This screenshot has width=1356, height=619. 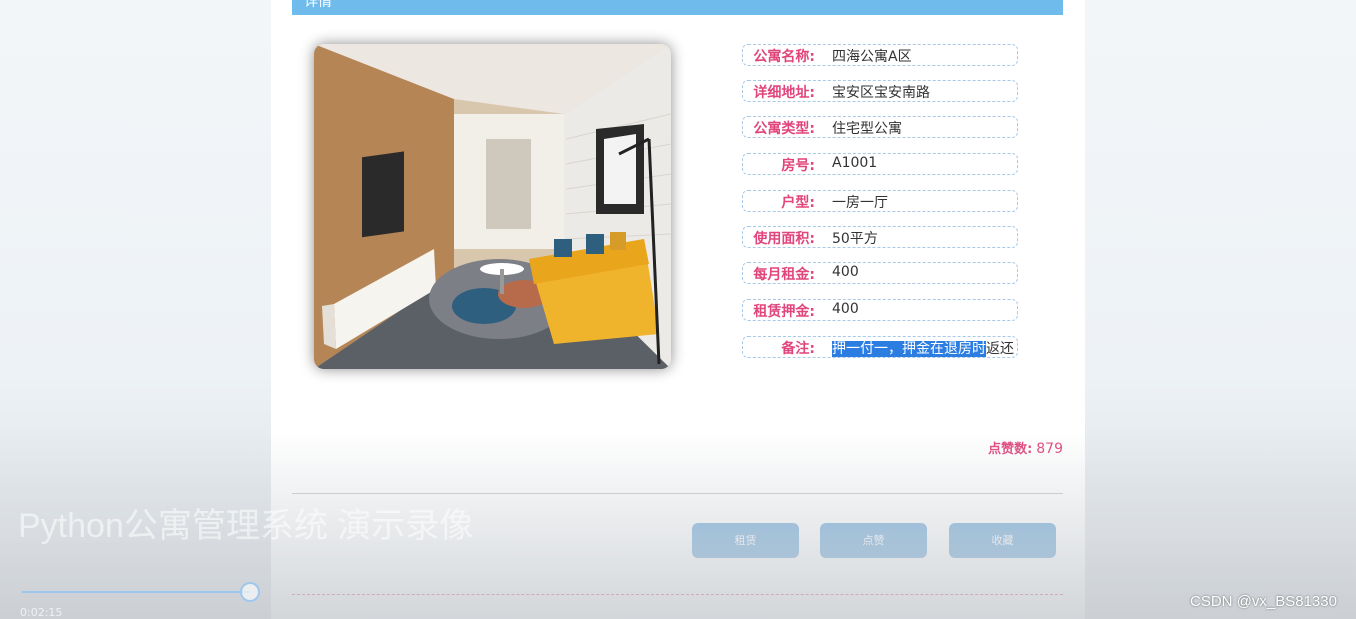 What do you see at coordinates (880, 237) in the screenshot?
I see `field-area: 使用面积: 50平方` at bounding box center [880, 237].